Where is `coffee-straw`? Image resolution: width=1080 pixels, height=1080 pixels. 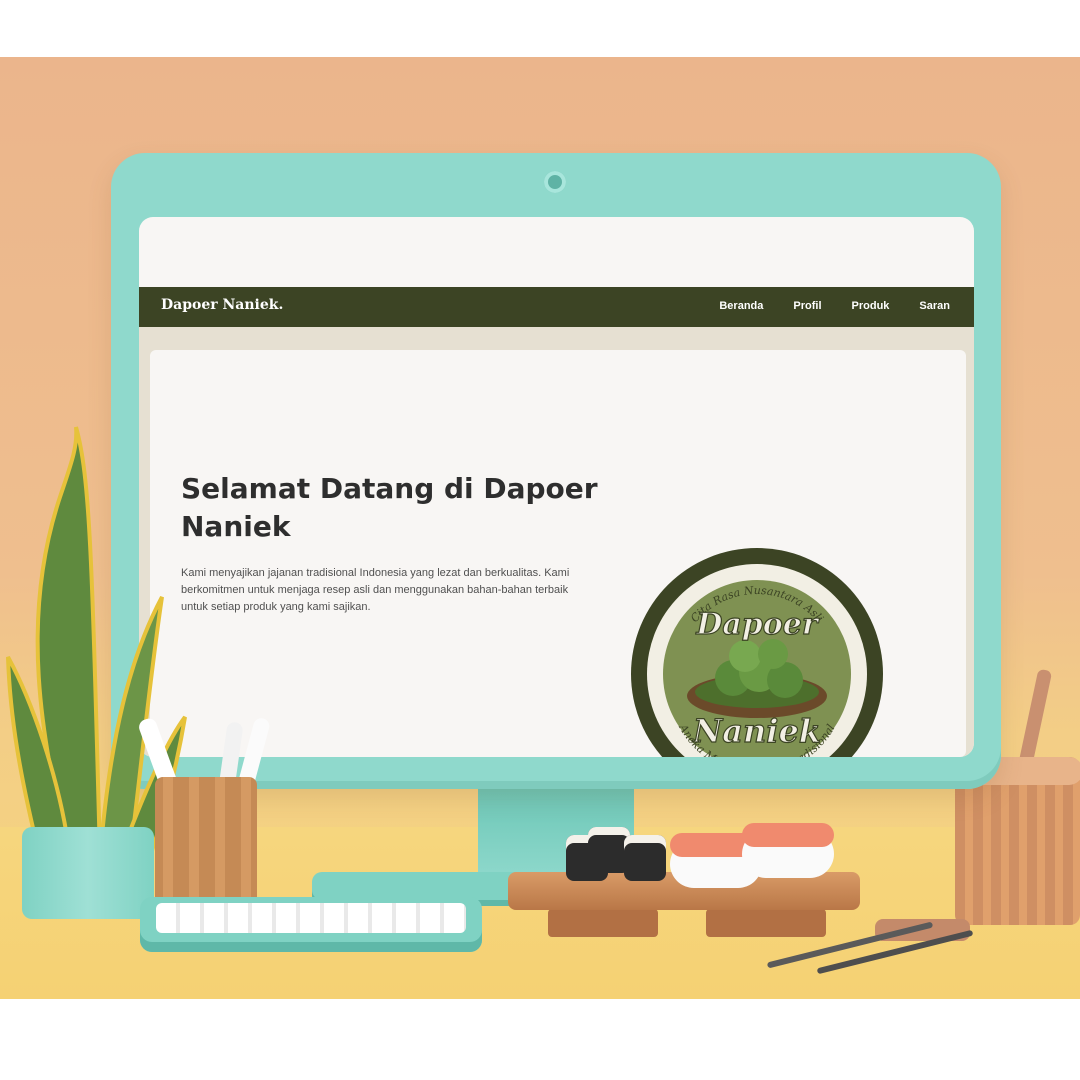
coffee-straw is located at coordinates (1035, 719).